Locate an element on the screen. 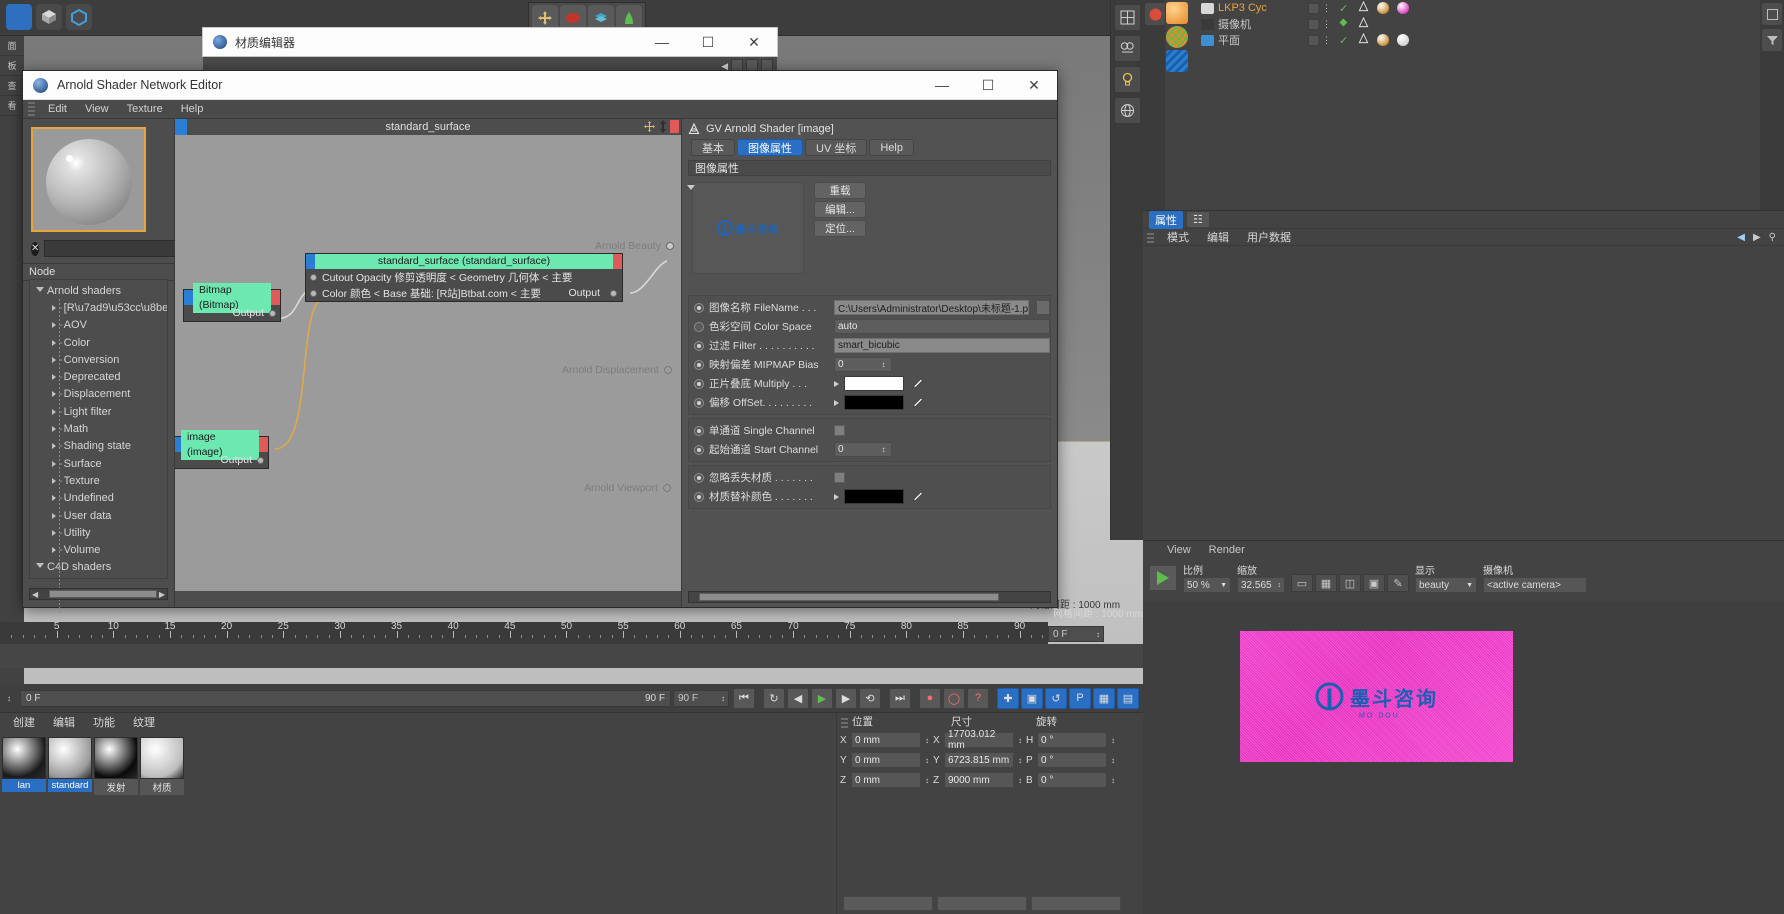 The image size is (1784, 914). minimize-button: — is located at coordinates (662, 42).